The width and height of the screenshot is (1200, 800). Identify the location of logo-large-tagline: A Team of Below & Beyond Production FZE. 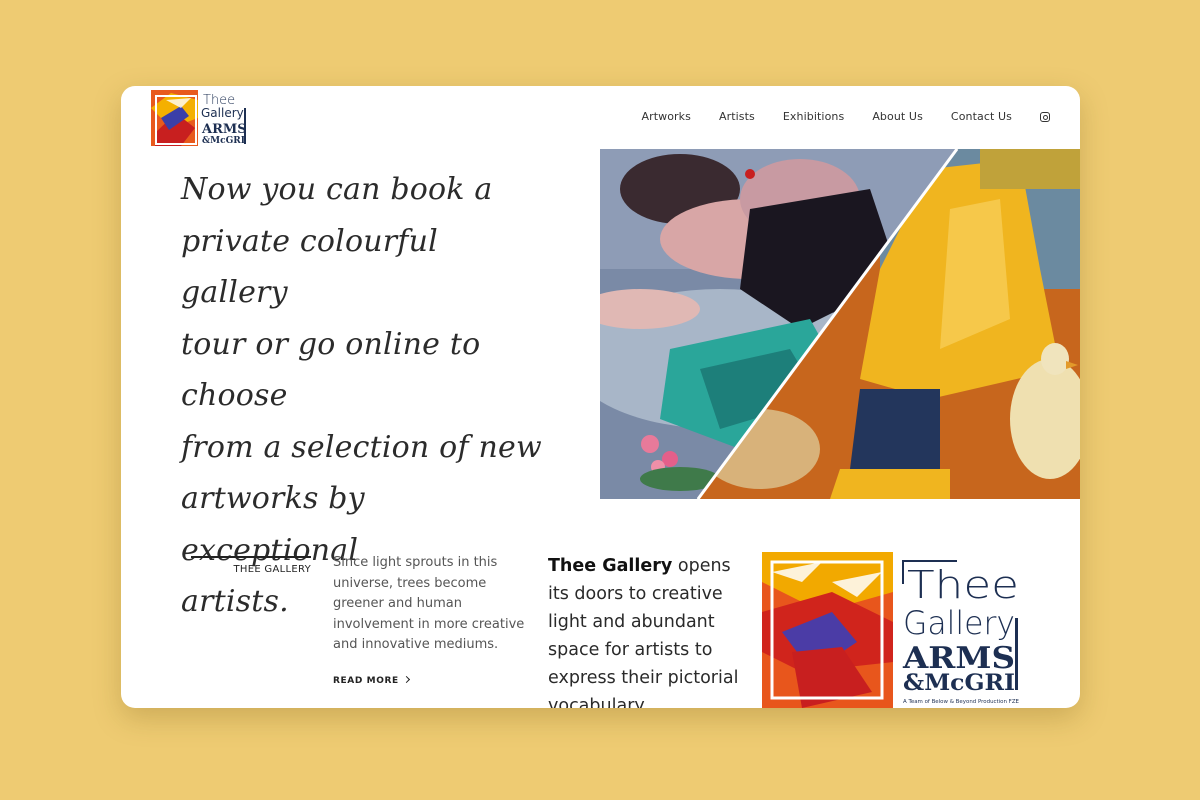
(961, 702).